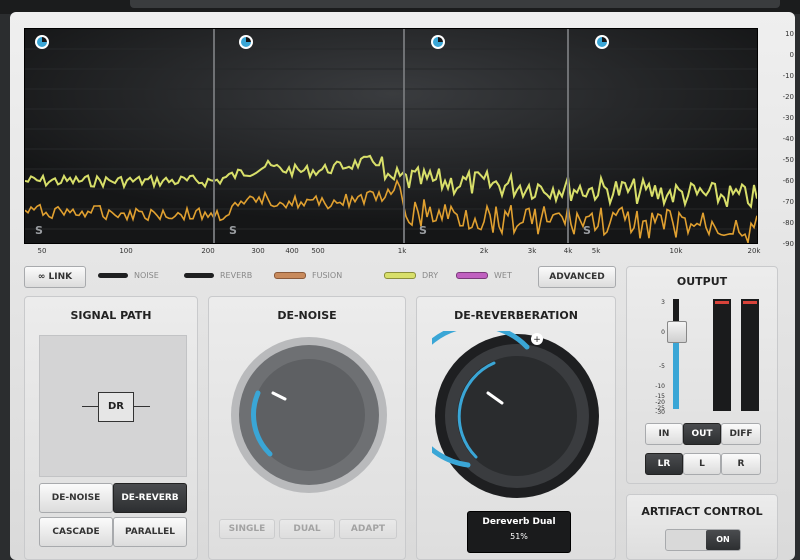 This screenshot has width=800, height=560. Describe the element at coordinates (723, 540) in the screenshot. I see `artifact-toggle-on: ON` at that location.